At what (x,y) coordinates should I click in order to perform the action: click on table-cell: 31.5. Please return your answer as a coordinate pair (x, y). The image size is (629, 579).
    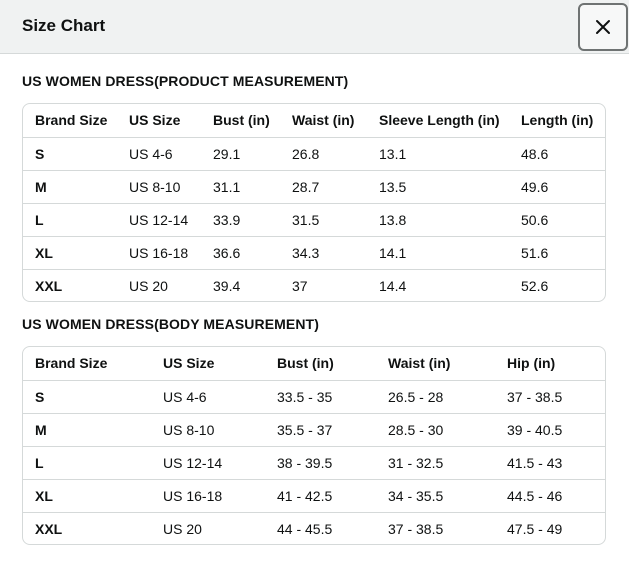
    Looking at the image, I should click on (306, 220).